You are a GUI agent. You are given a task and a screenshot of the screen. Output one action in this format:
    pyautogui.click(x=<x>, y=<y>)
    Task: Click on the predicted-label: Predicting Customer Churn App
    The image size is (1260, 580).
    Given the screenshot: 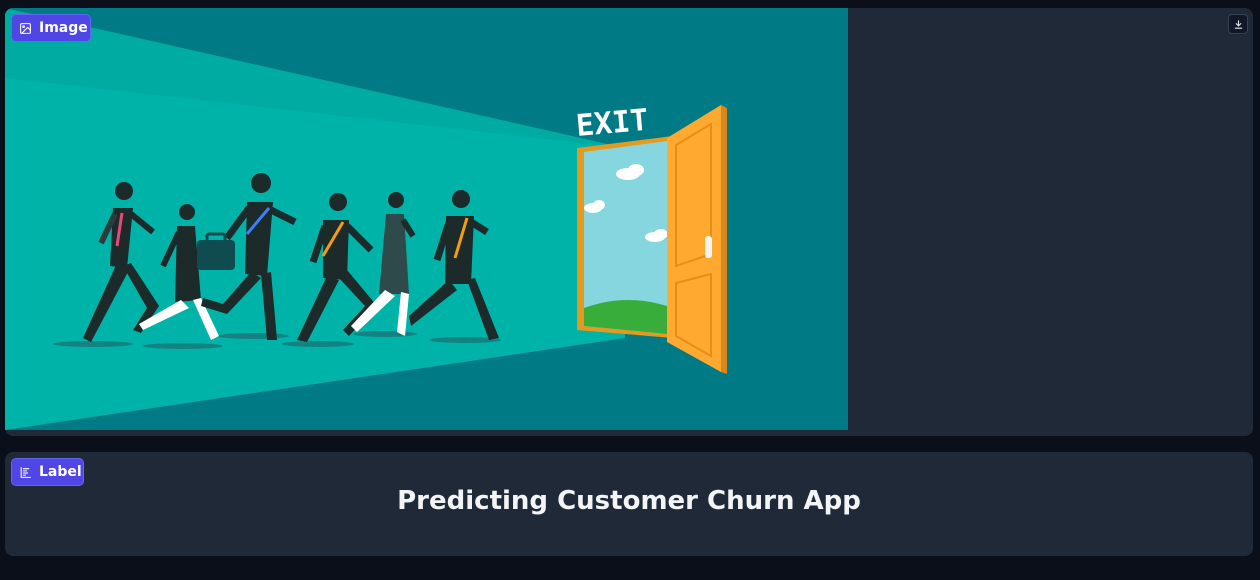 What is the action you would take?
    pyautogui.click(x=629, y=501)
    